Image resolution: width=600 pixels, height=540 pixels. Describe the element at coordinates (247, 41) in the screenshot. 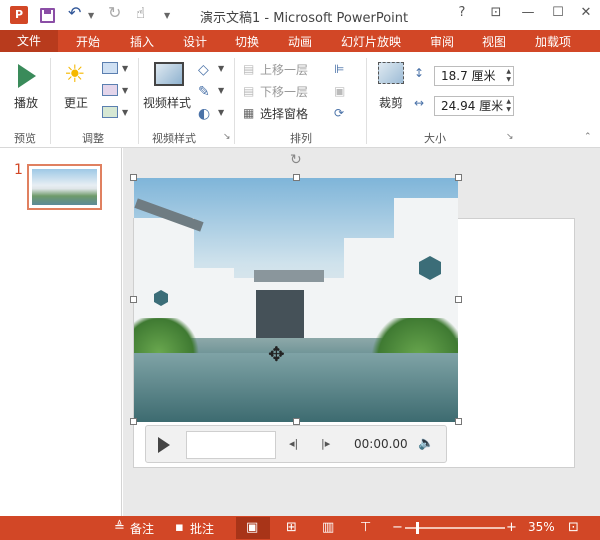

I see `tab-transitions: 切换` at that location.